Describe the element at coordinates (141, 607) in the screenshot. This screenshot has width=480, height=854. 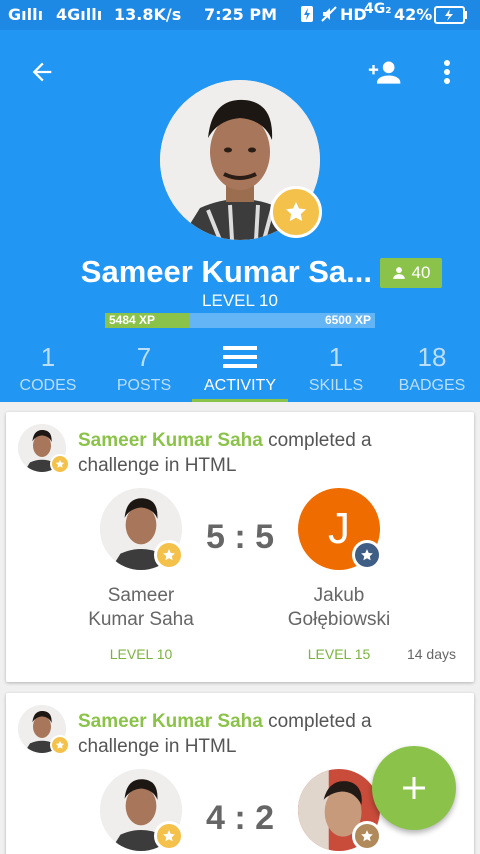
I see `player-name: Sameer Kumar Saha` at that location.